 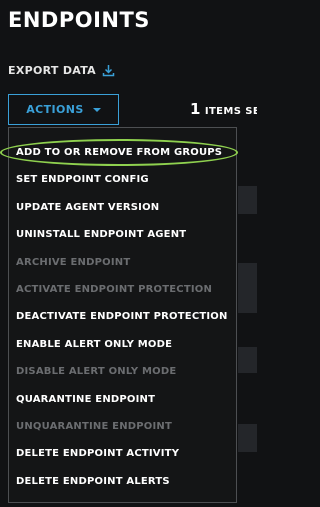 I want to click on export-data-label: EXPORT DATA, so click(x=52, y=70).